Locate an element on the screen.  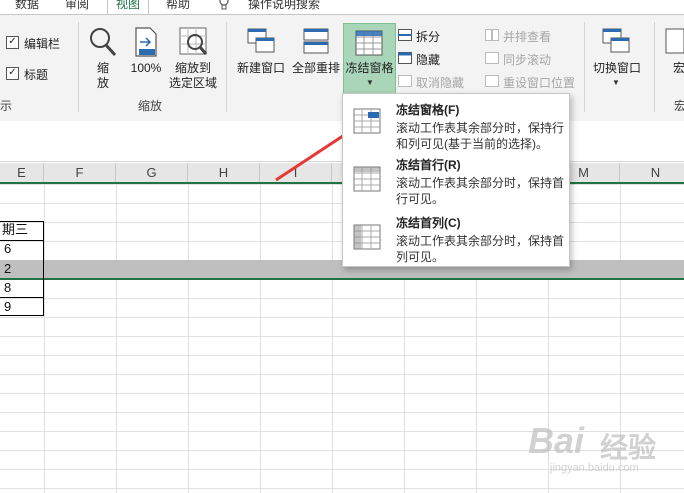
lightbulb-icon is located at coordinates (224, 5).